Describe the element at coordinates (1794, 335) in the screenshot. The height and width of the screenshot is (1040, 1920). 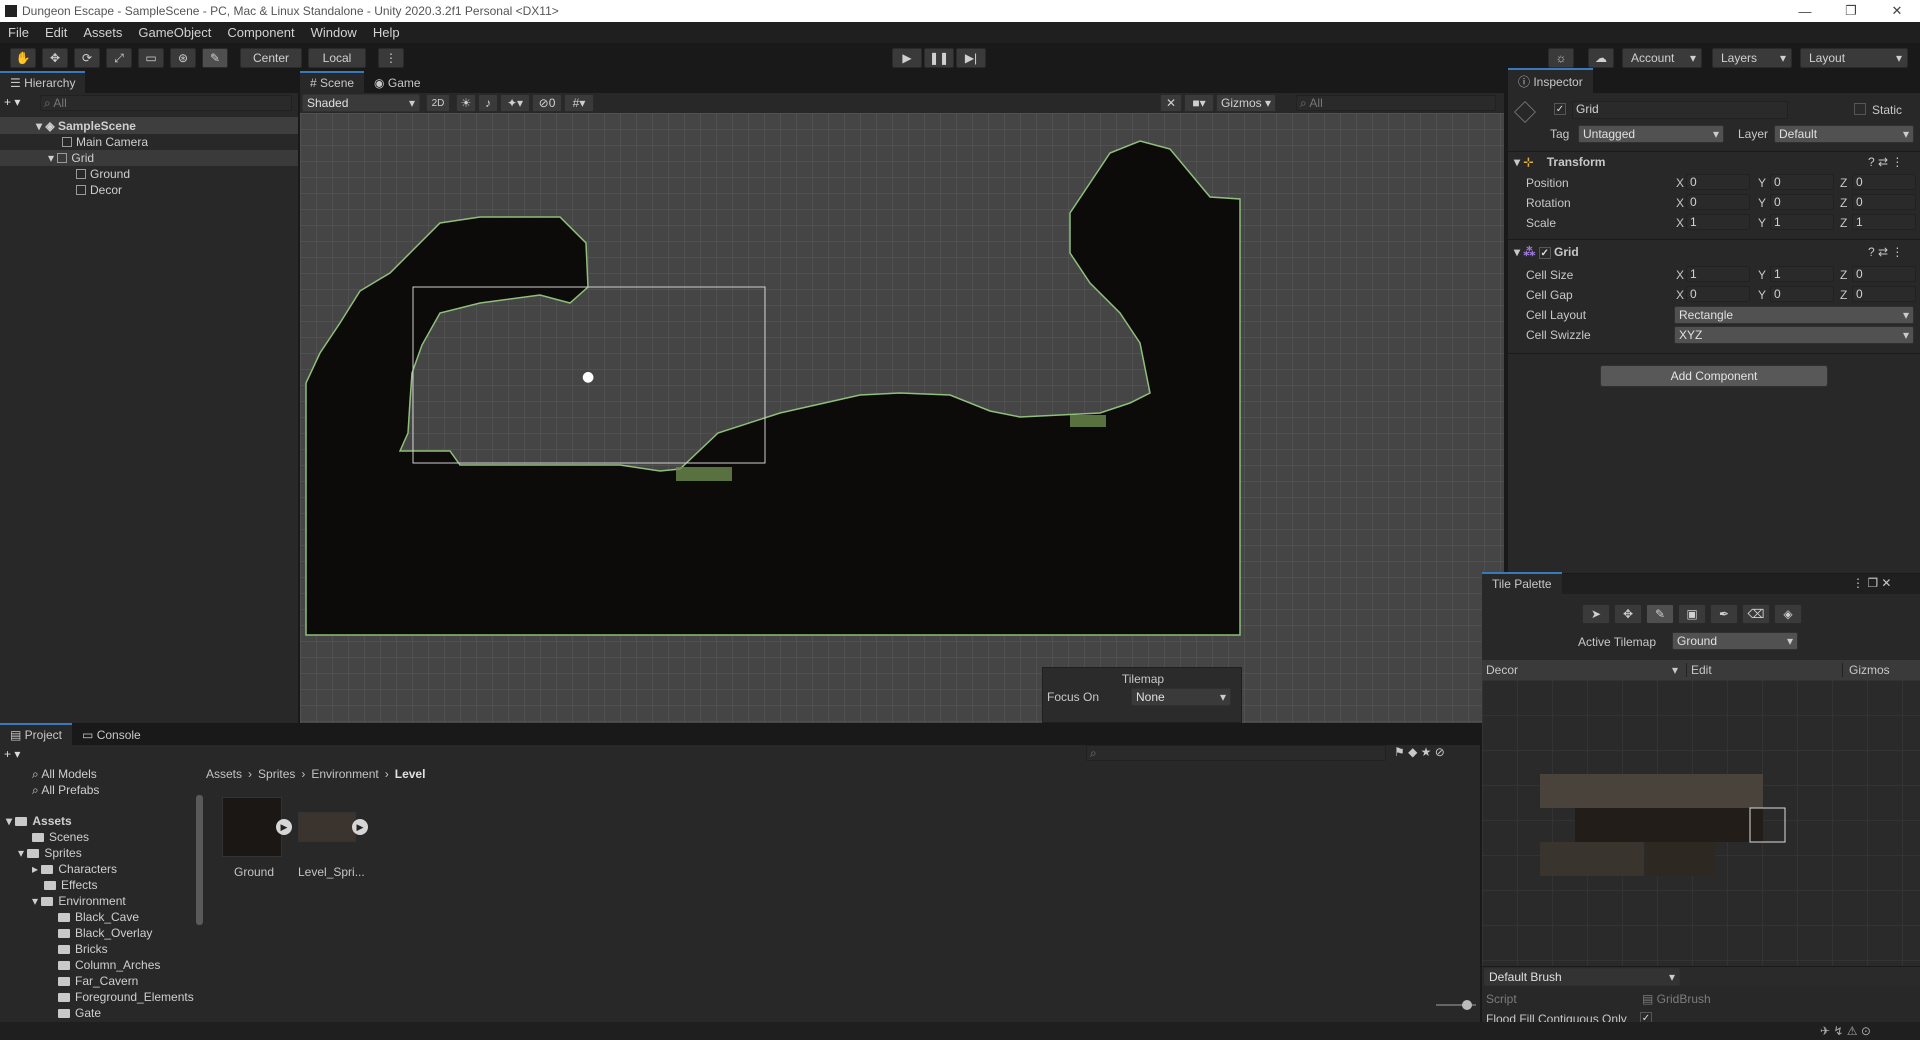
I see `cell-swizzle-dropdown: XYZ` at that location.